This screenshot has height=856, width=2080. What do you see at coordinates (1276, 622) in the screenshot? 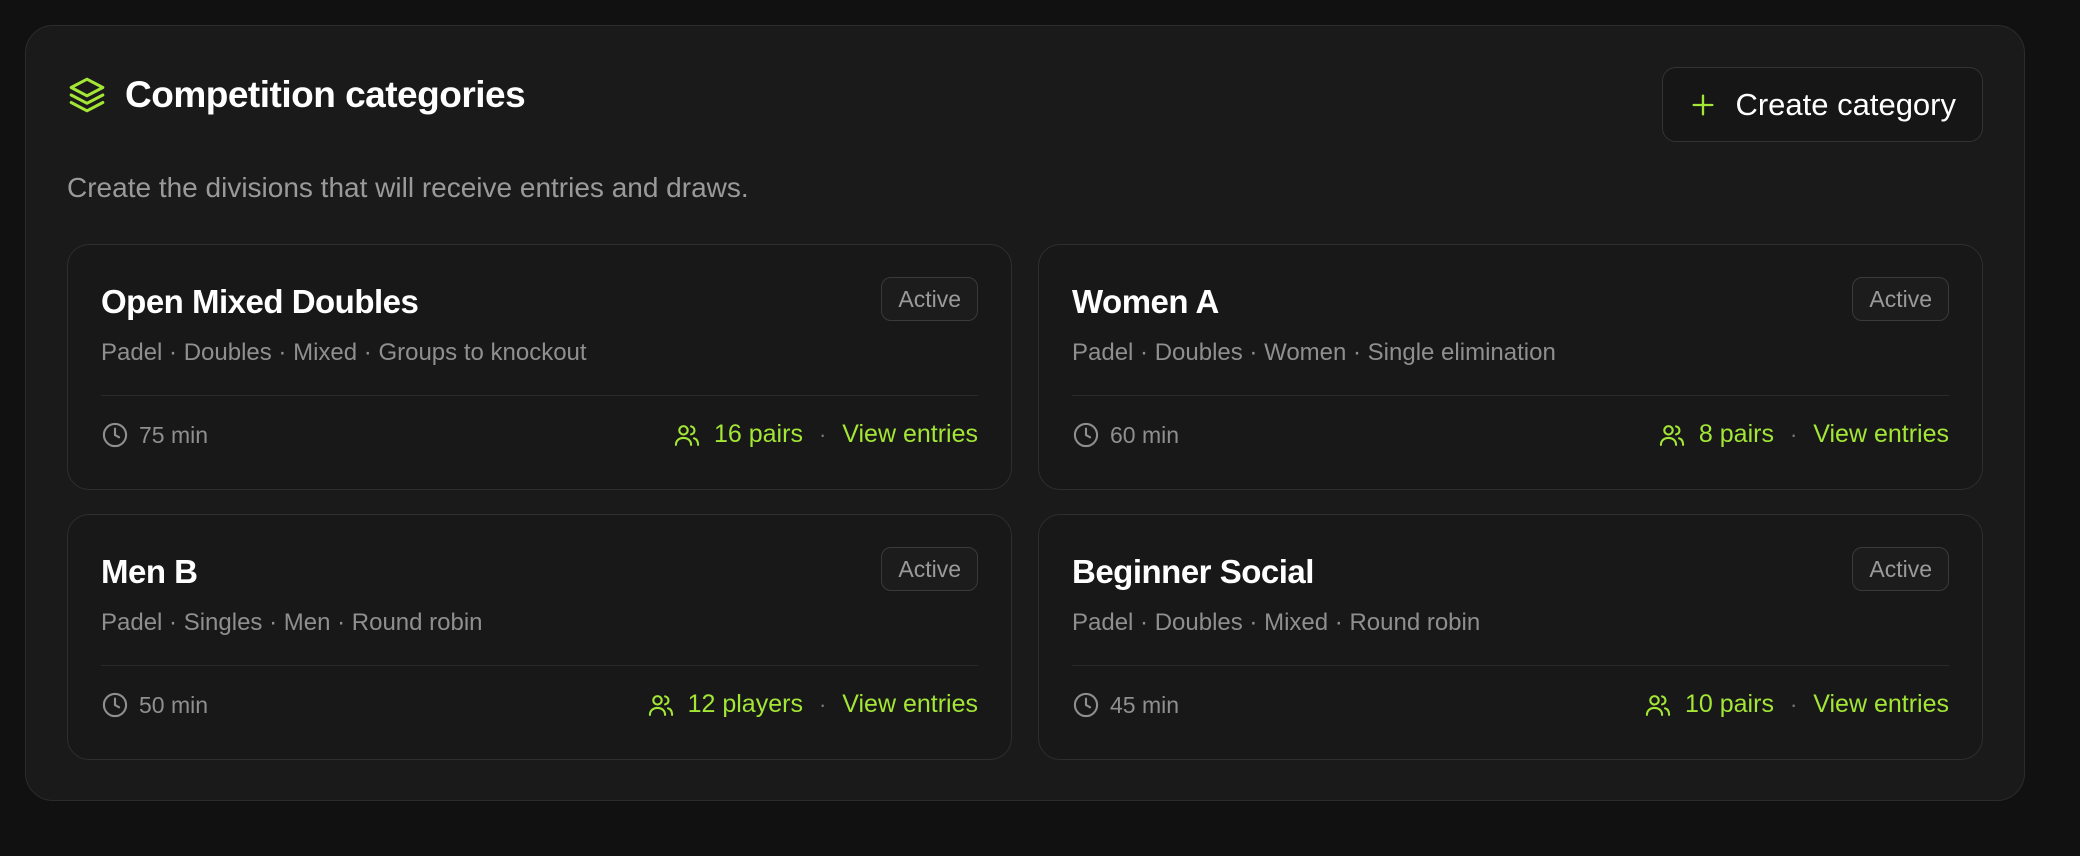
I see `category-meta: Padel · Doubles · Mixed · Round robin` at bounding box center [1276, 622].